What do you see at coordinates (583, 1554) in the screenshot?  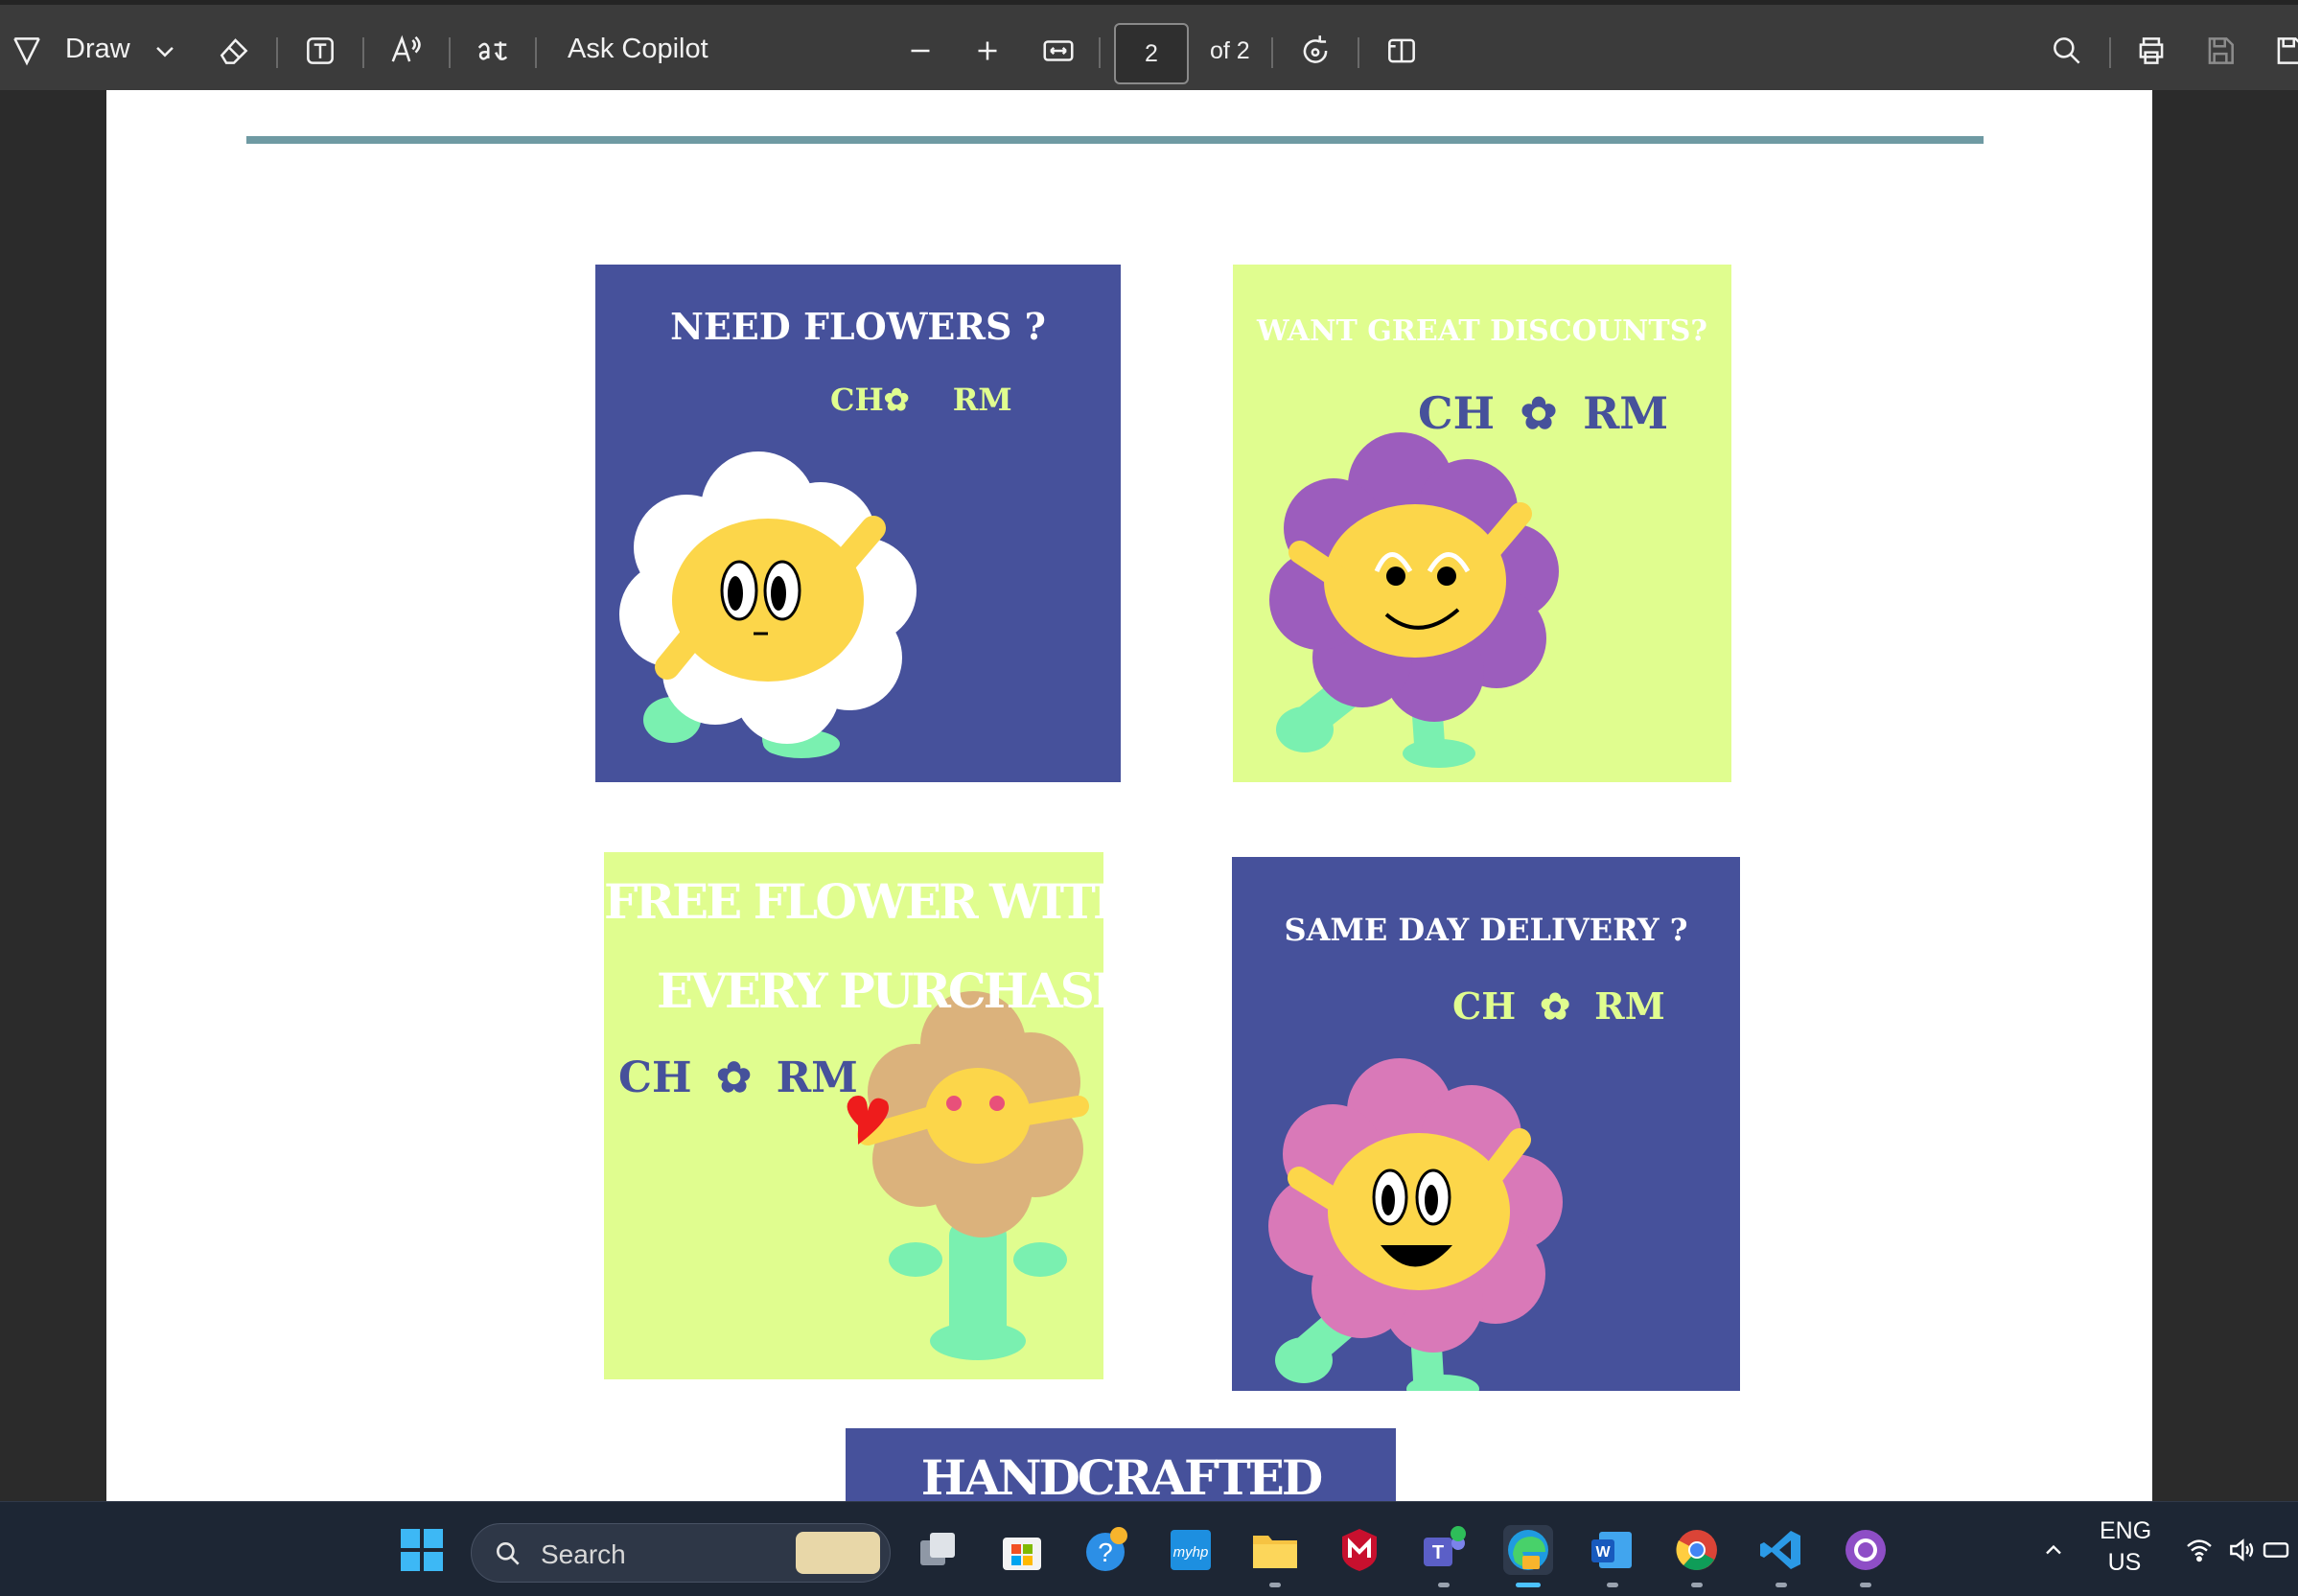 I see `search-placeholder: Search` at bounding box center [583, 1554].